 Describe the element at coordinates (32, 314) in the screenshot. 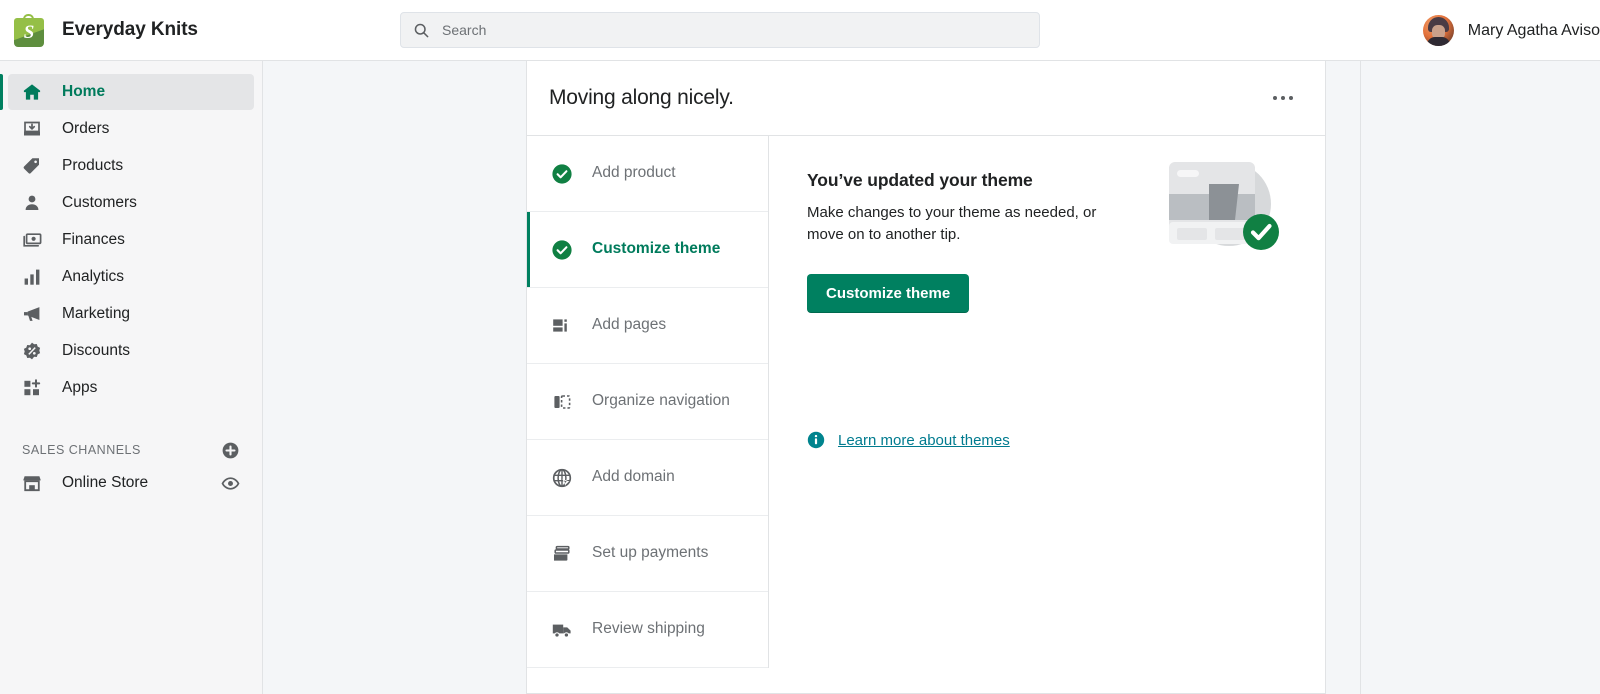

I see `marketing-megaphone-icon` at that location.